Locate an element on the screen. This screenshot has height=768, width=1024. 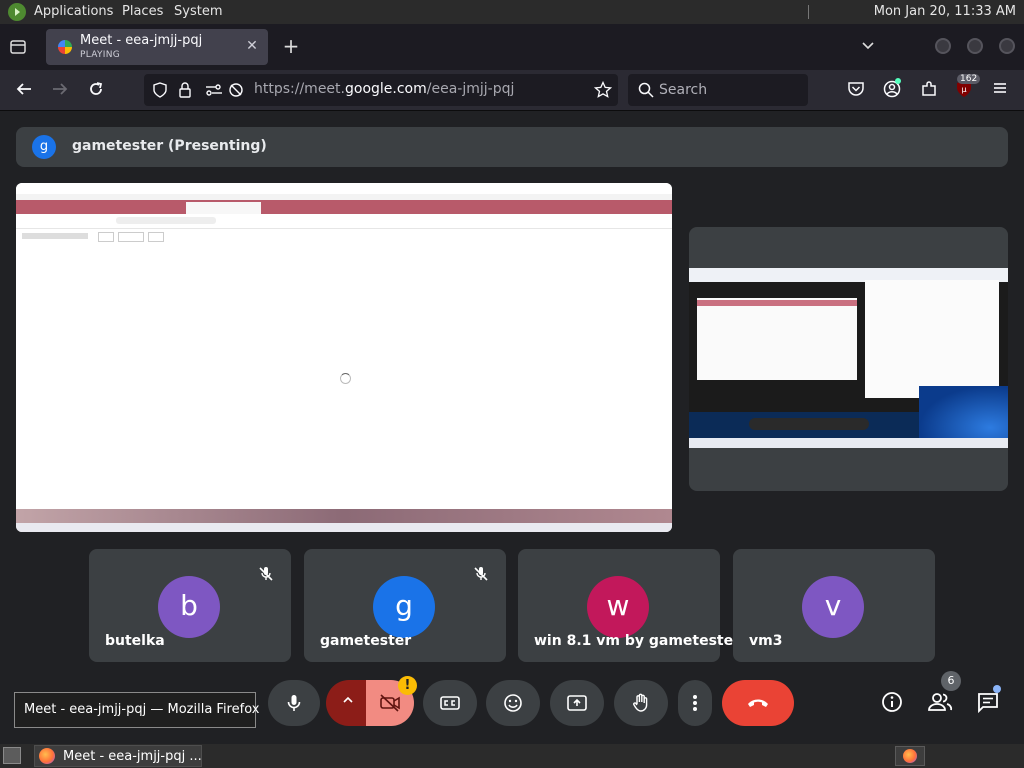
back-arrow-icon is located at coordinates (24, 90).